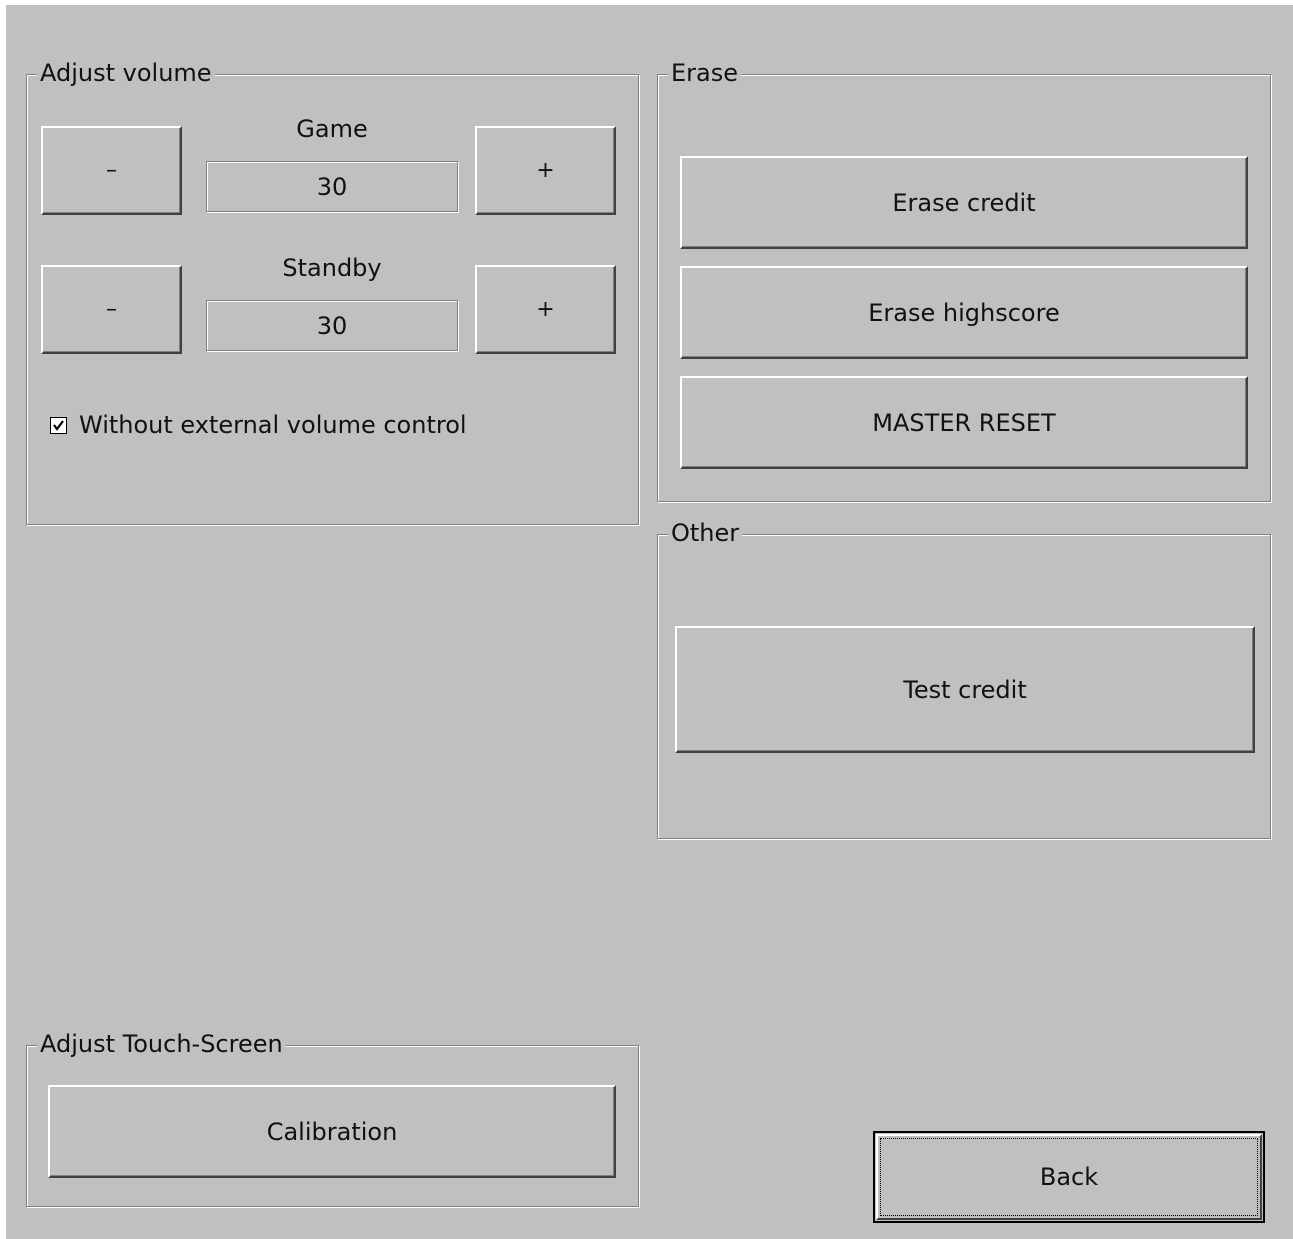 The height and width of the screenshot is (1239, 1293). I want to click on adjust-volume-title: Adjust volume, so click(126, 73).